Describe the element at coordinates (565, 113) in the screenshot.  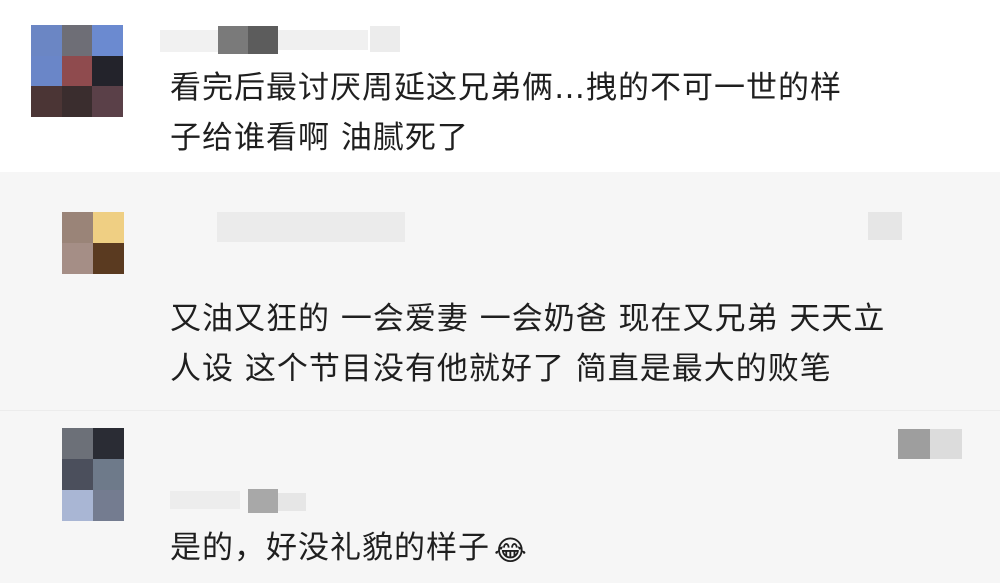
I see `comment-text: 看完后最讨厌周延这兄弟俩…拽的不可一世的样 子给谁看啊 油腻死了` at that location.